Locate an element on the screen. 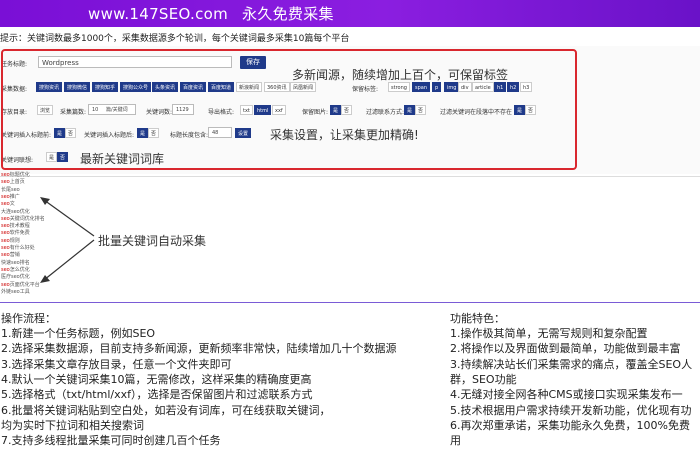  keyword-rest: 大连seo优化 is located at coordinates (15, 211).